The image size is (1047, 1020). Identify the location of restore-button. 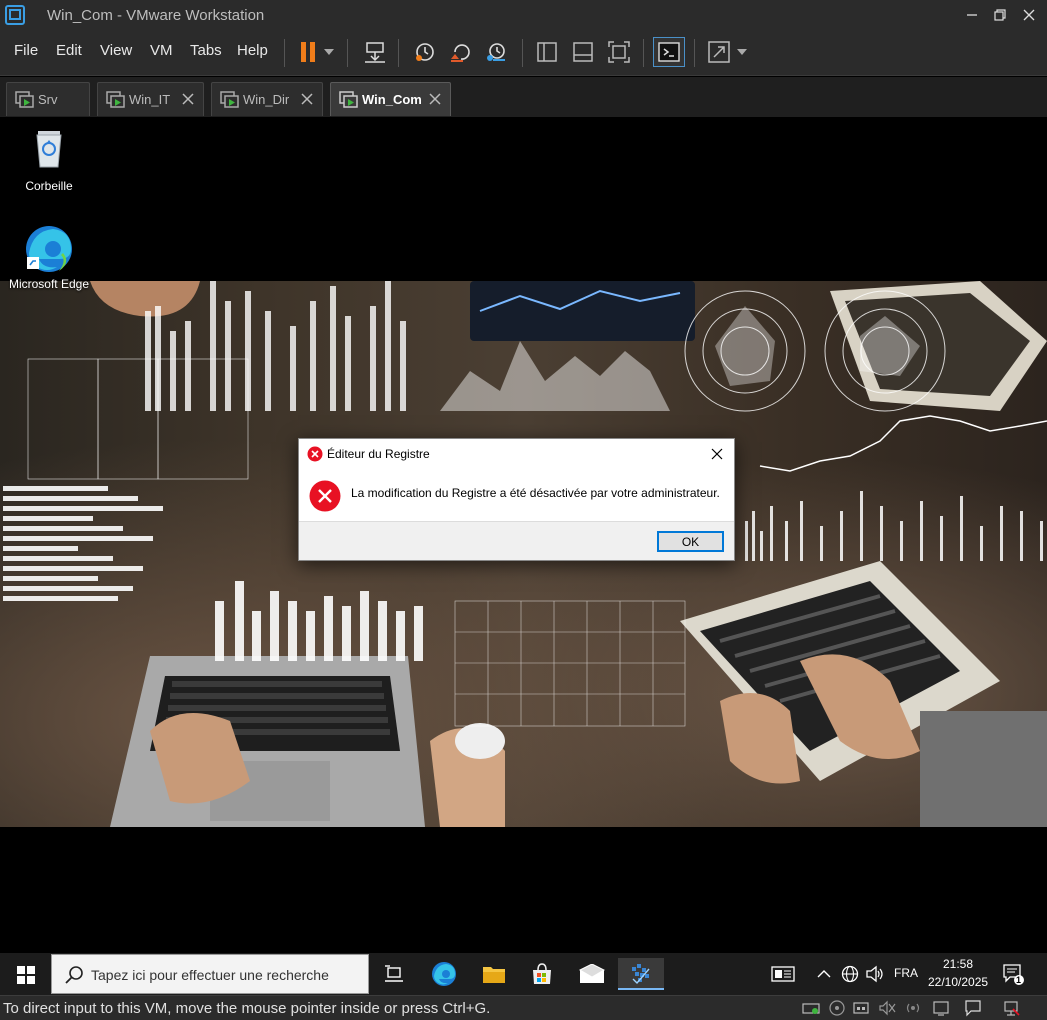
(1000, 15).